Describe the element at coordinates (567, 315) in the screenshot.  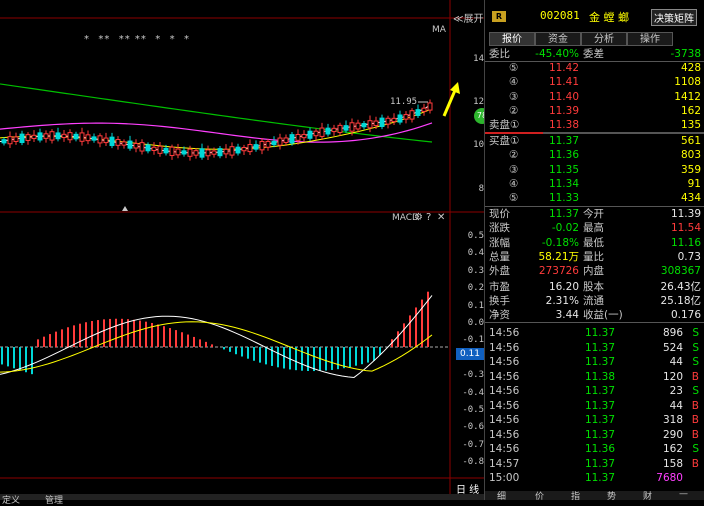
I see `stat-value: 3.44` at that location.